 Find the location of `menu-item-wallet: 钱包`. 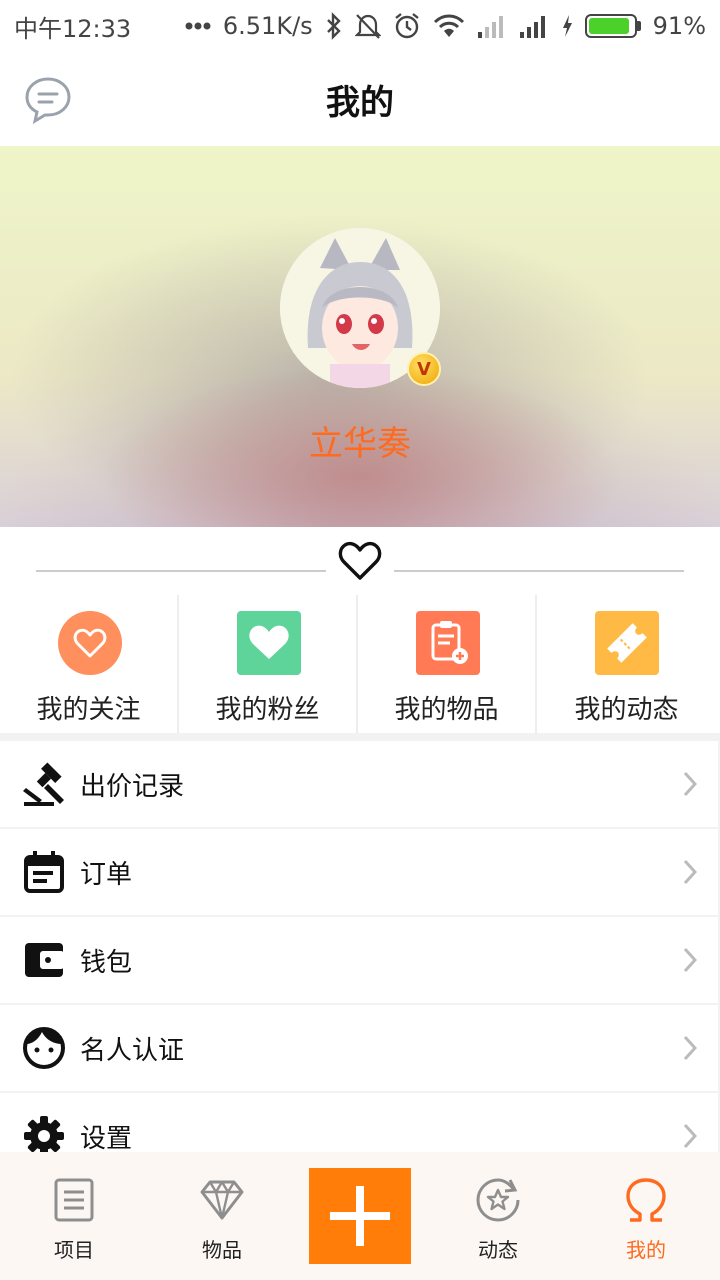

menu-item-wallet: 钱包 is located at coordinates (359, 960).